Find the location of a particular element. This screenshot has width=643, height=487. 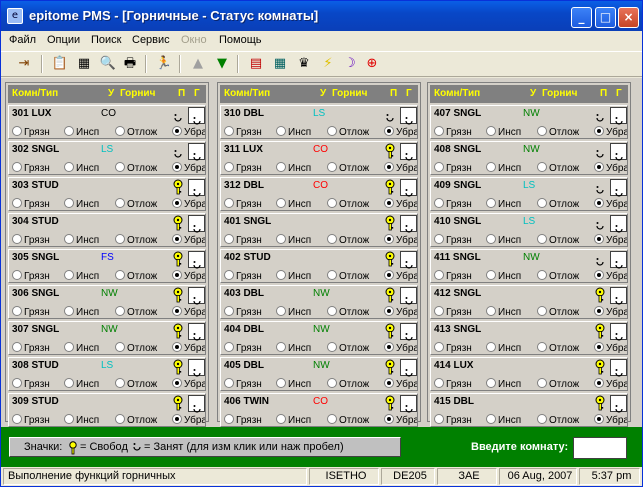

enter-room-input is located at coordinates (600, 448).